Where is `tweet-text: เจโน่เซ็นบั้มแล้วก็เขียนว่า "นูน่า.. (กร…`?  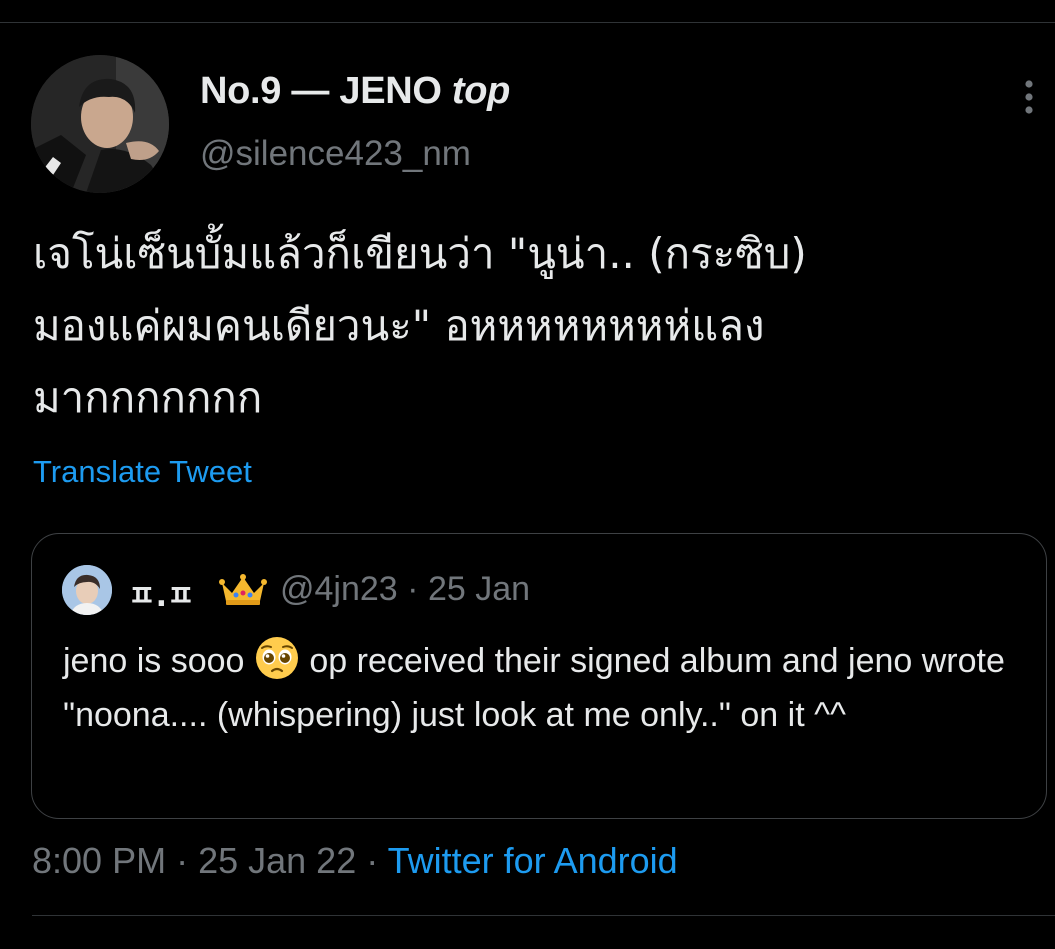 tweet-text: เจโน่เซ็นบั้มแล้วก็เขียนว่า "นูน่า.. (กร… is located at coordinates (420, 325).